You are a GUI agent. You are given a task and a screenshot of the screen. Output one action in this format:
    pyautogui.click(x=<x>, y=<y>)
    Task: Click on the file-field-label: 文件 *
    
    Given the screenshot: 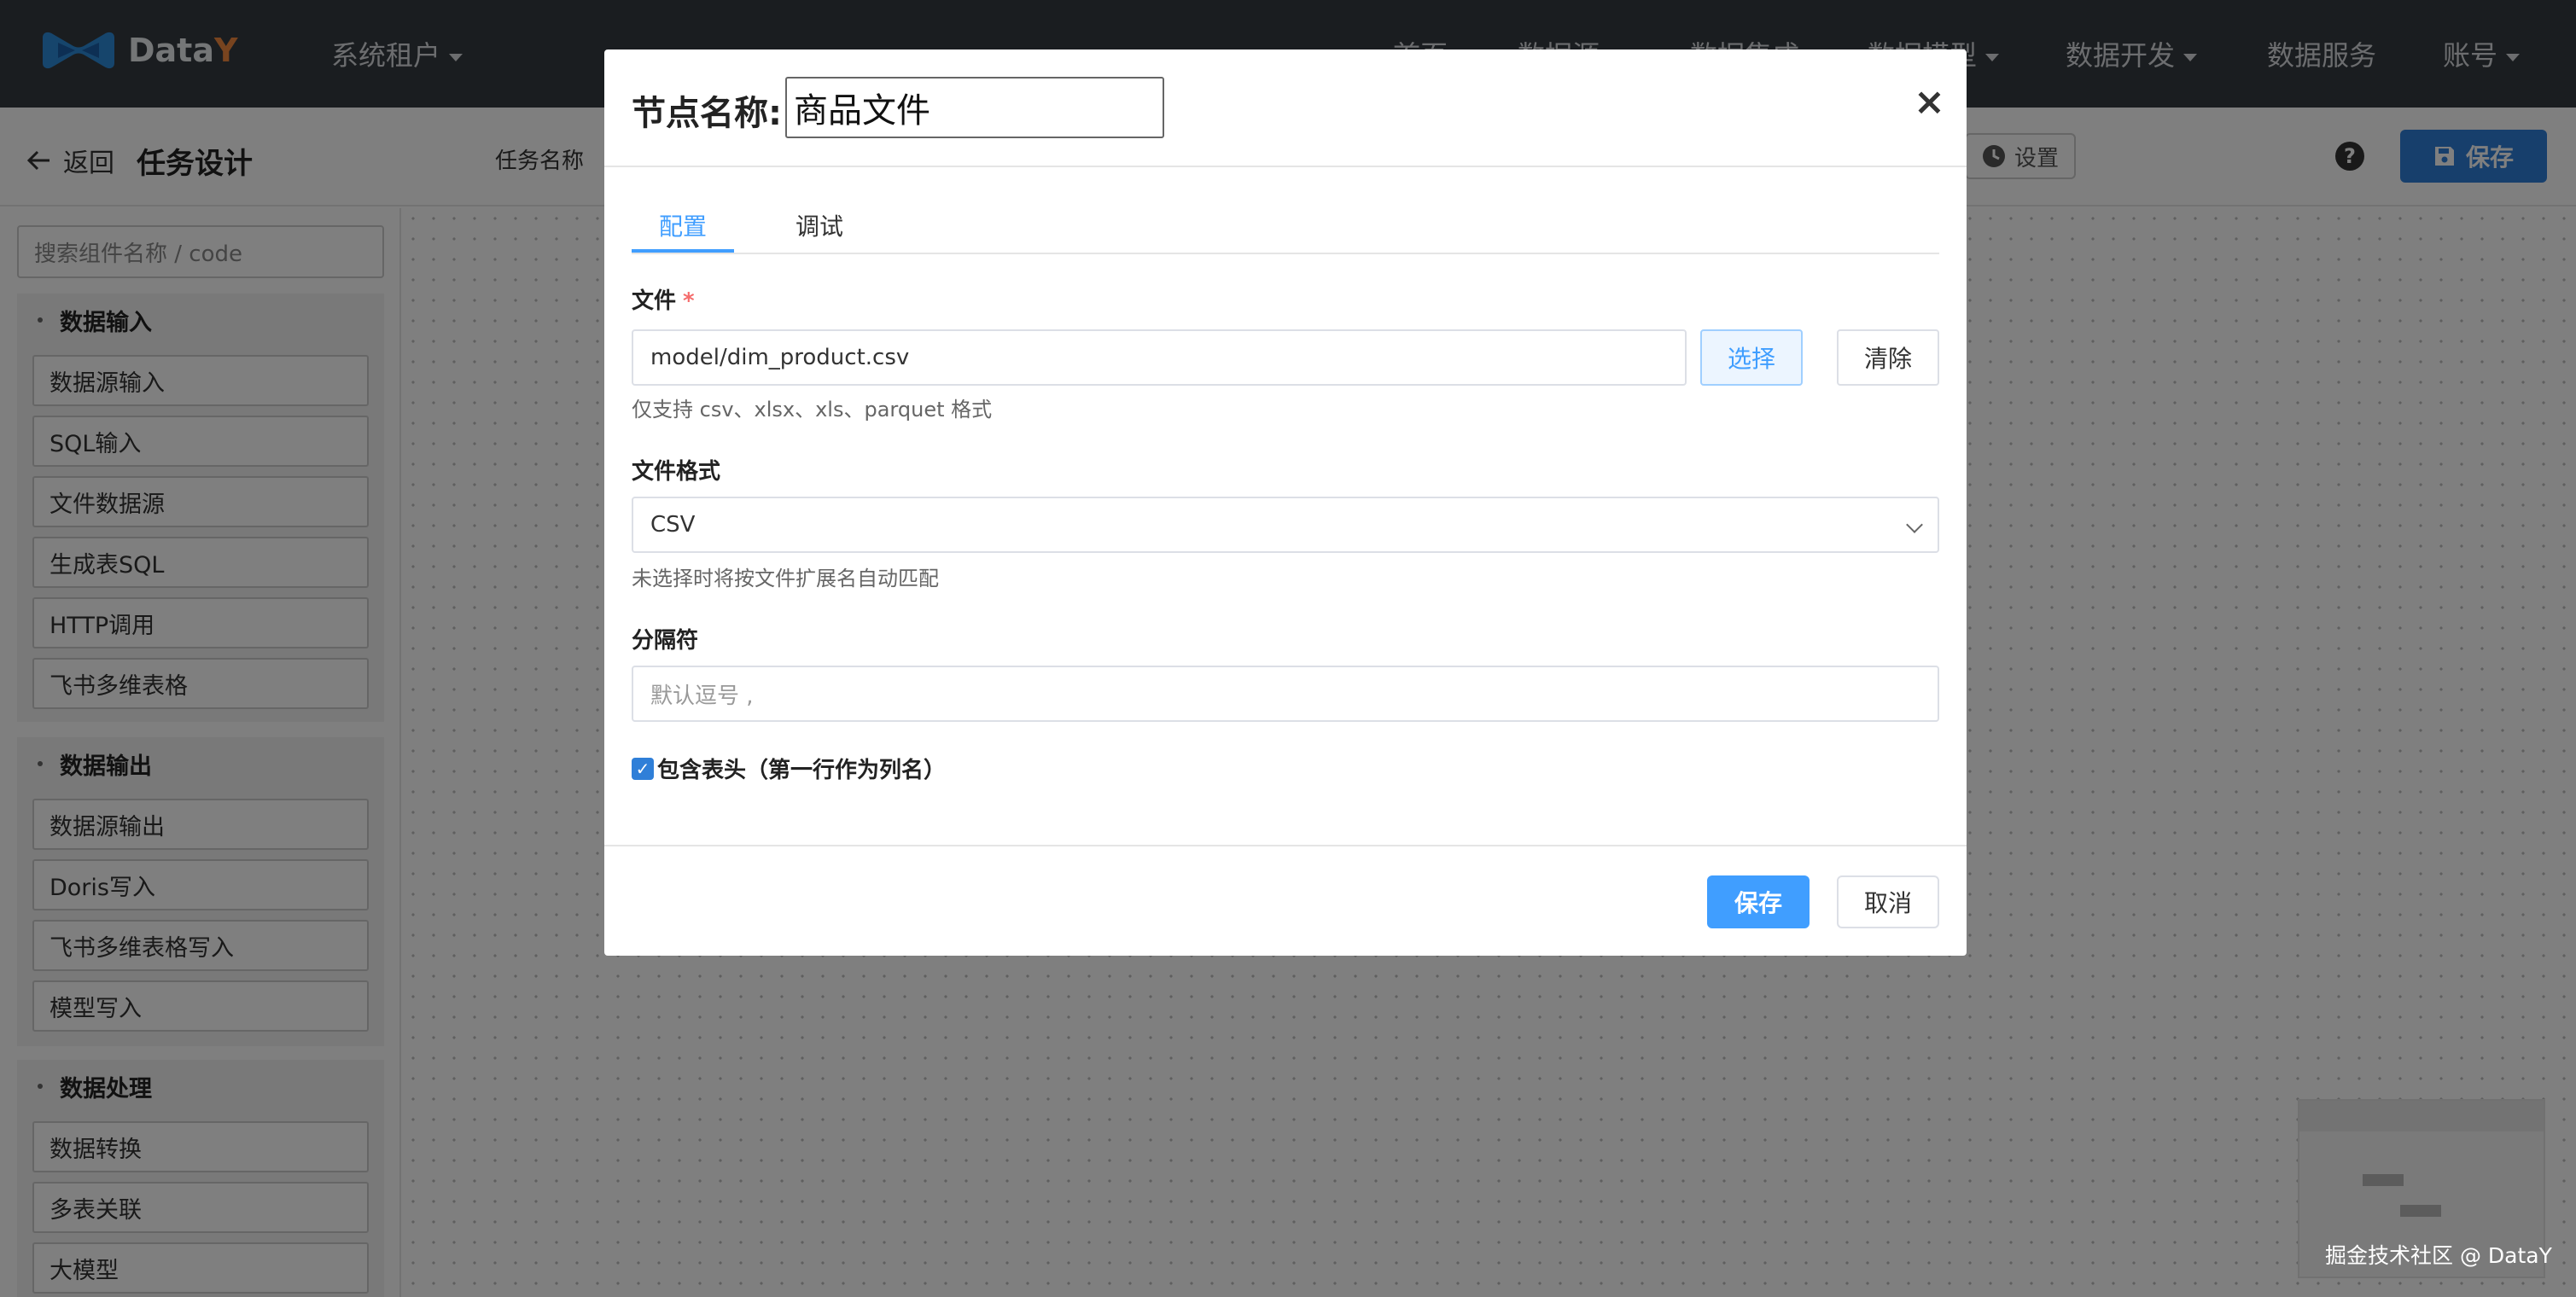 What is the action you would take?
    pyautogui.click(x=663, y=301)
    